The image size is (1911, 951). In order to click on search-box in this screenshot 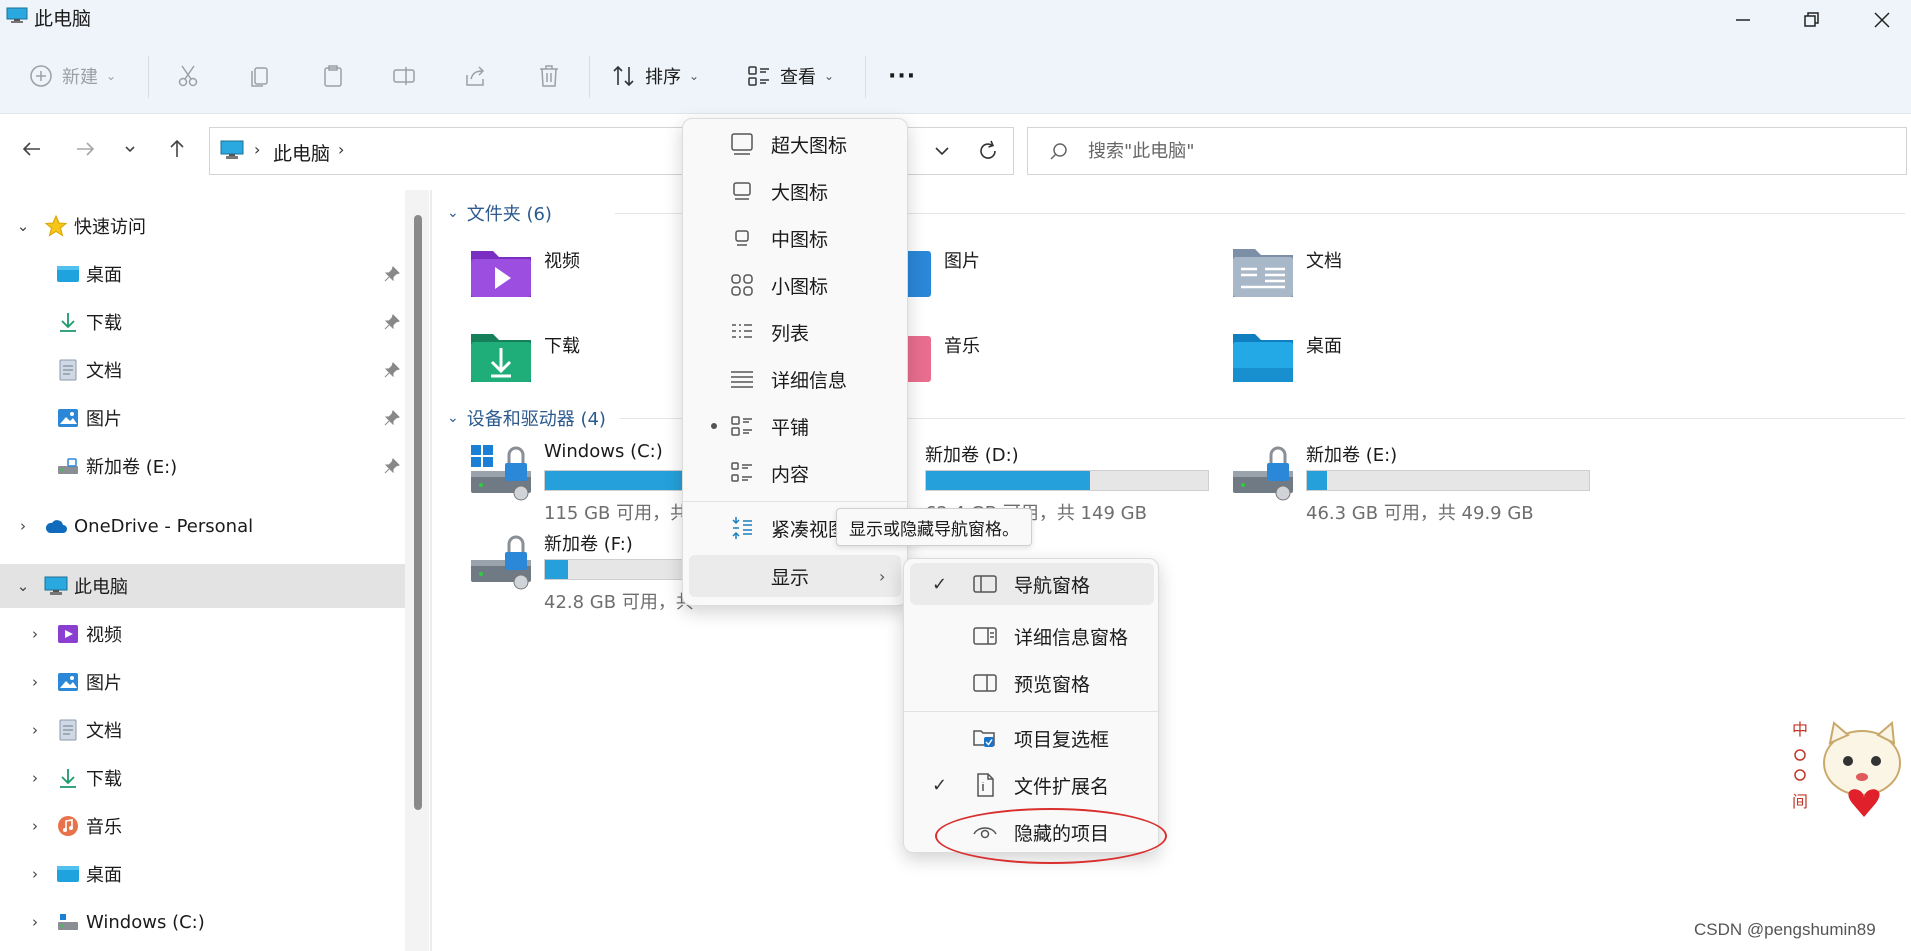, I will do `click(1467, 151)`.